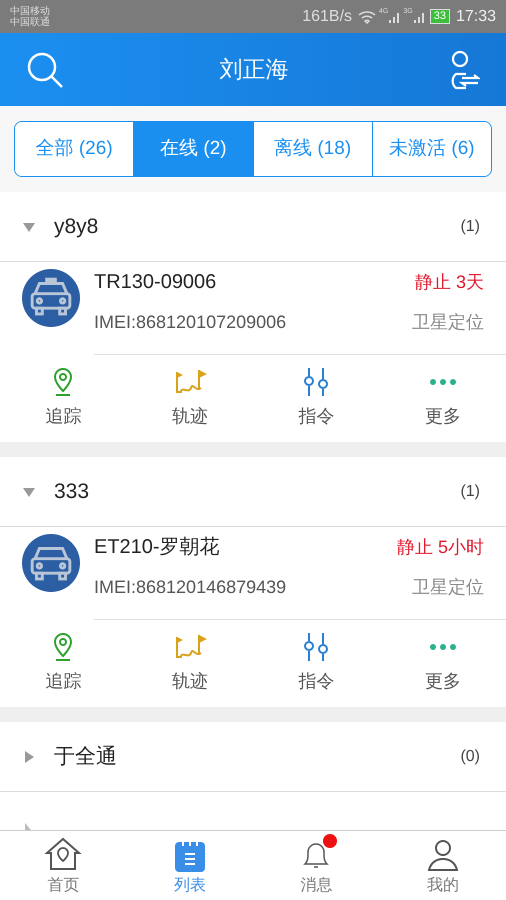  I want to click on device-status: 静止 3天, so click(449, 282).